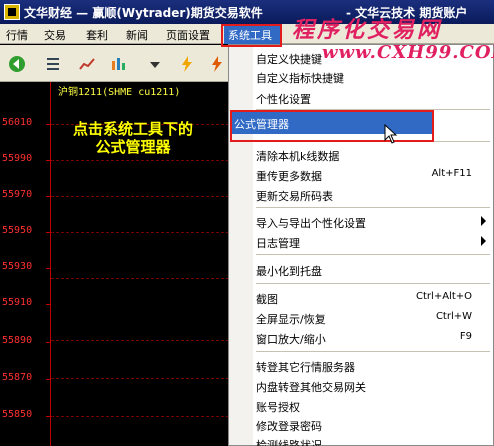 This screenshot has height=446, width=494. I want to click on annotation-line-2: 公式管理器, so click(133, 147).